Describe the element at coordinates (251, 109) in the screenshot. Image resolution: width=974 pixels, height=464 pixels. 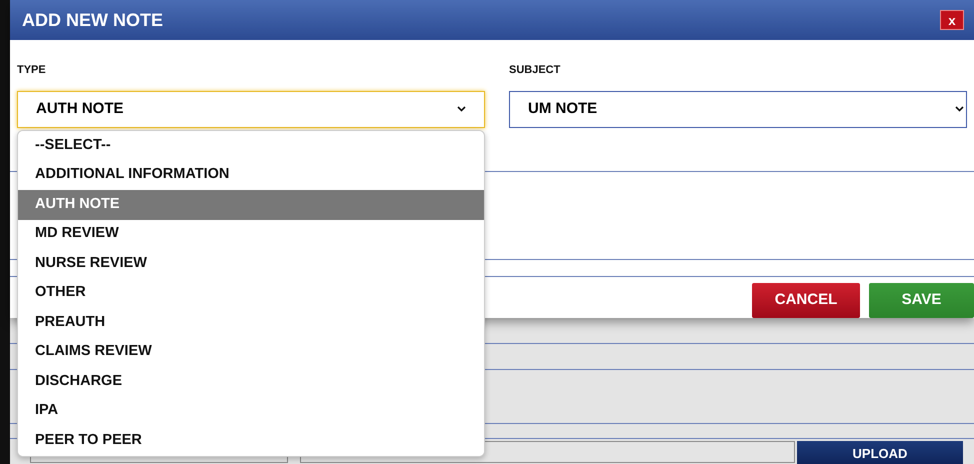
I see `type-select: AUTH NOTE` at that location.